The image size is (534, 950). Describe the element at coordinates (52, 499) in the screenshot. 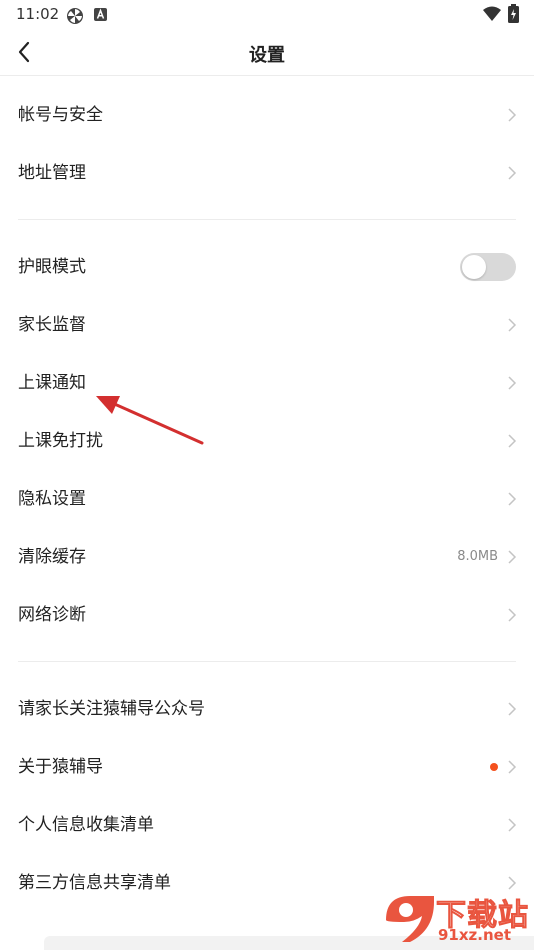

I see `settings-item-label: 隐私设置` at that location.